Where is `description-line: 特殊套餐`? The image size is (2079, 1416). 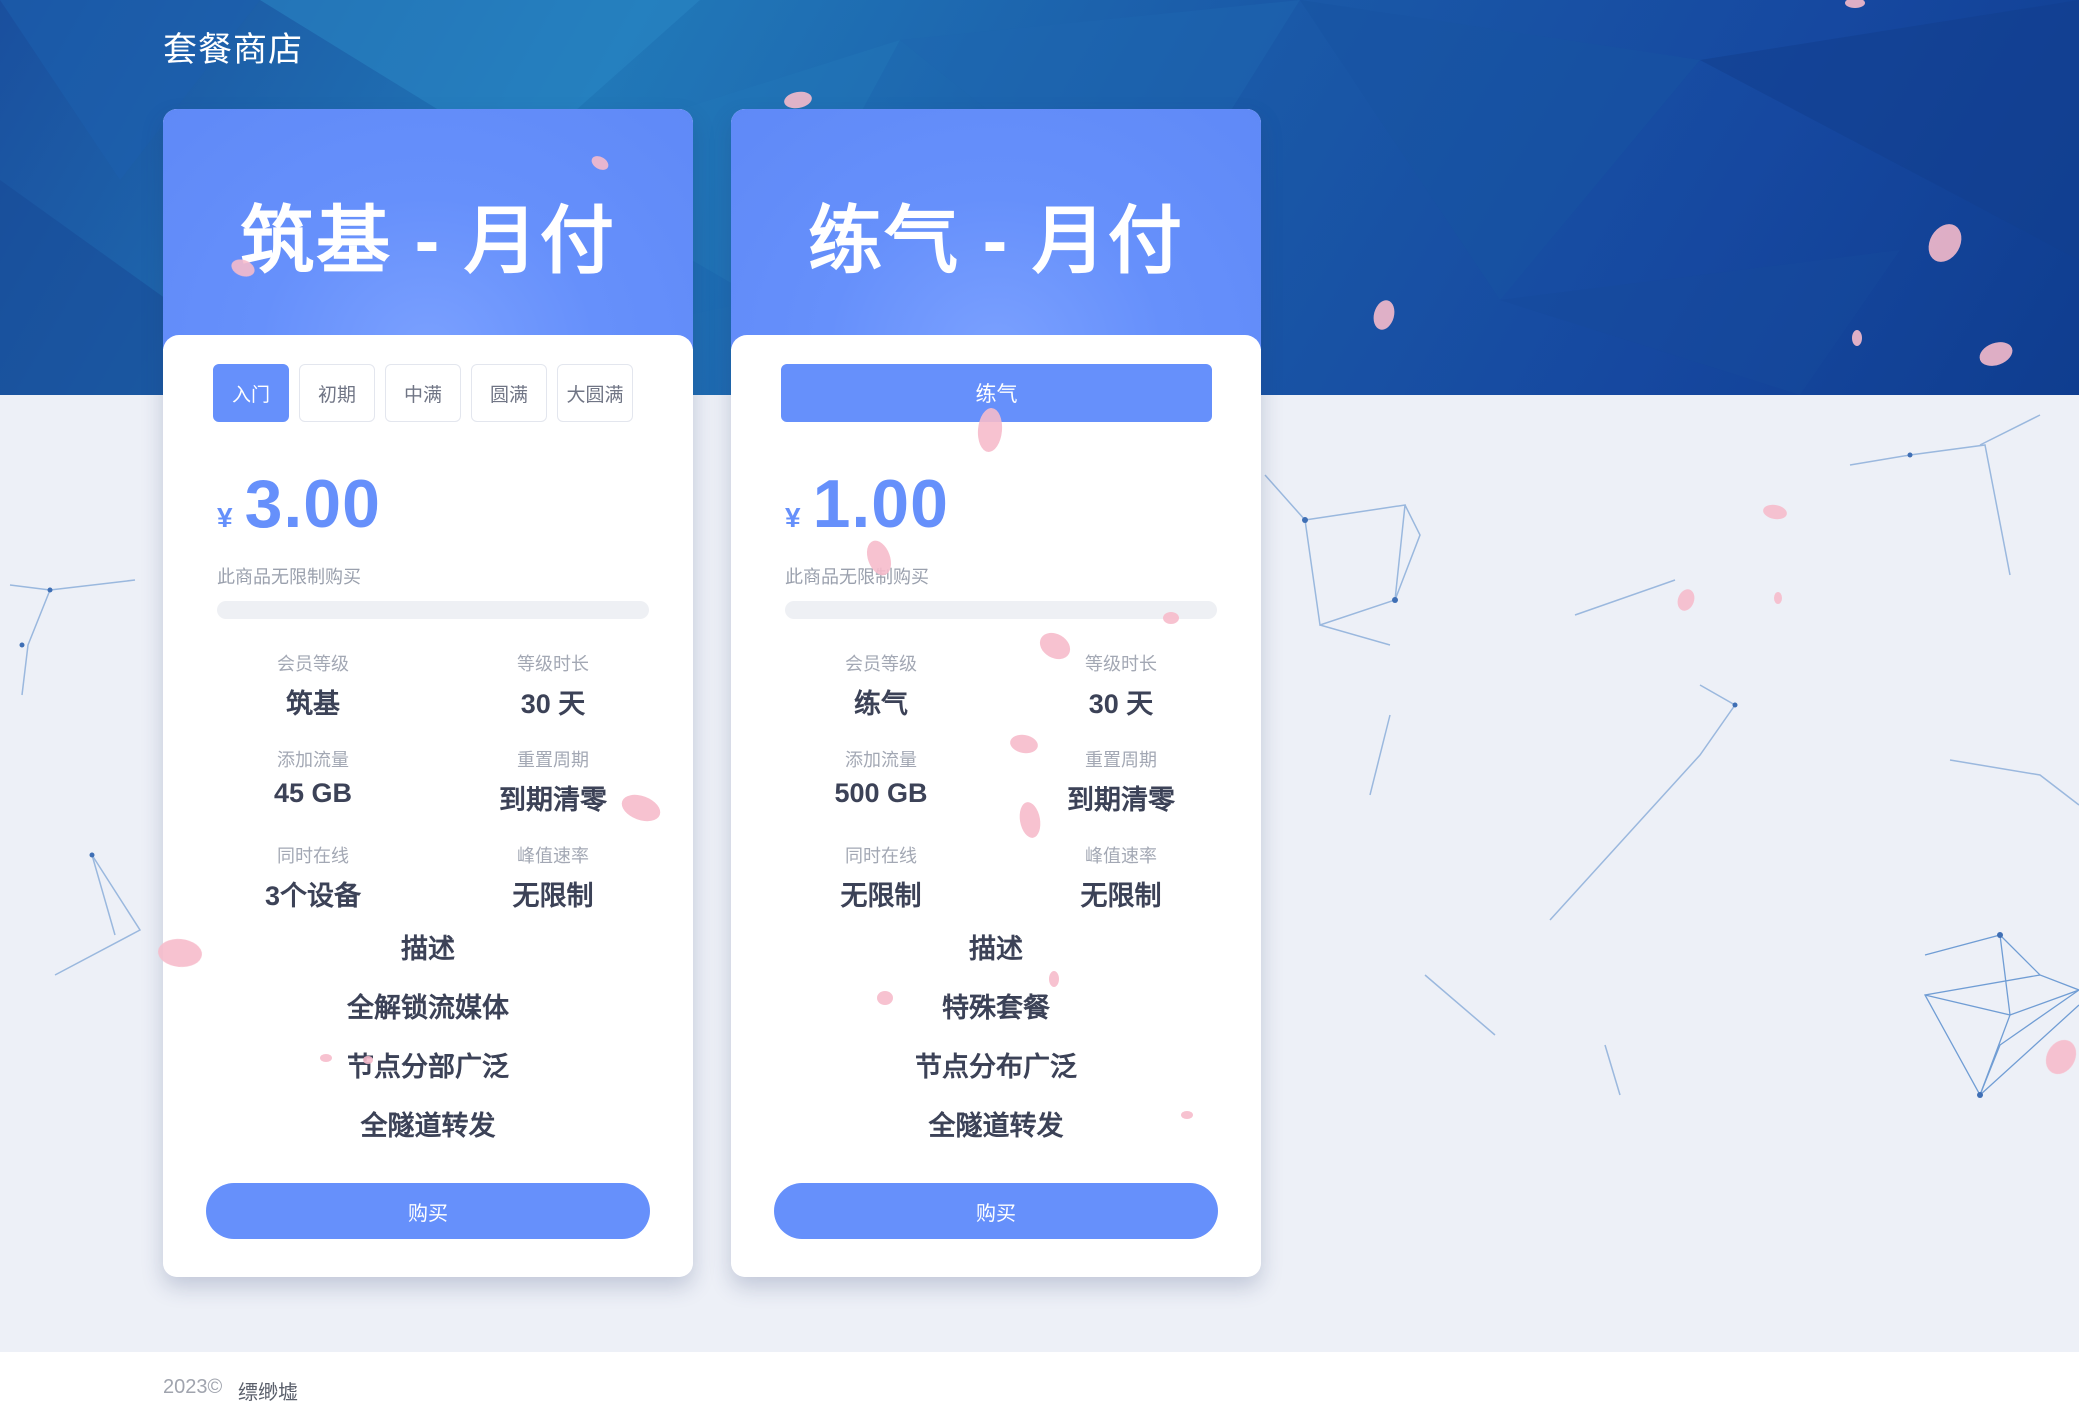 description-line: 特殊套餐 is located at coordinates (996, 1008).